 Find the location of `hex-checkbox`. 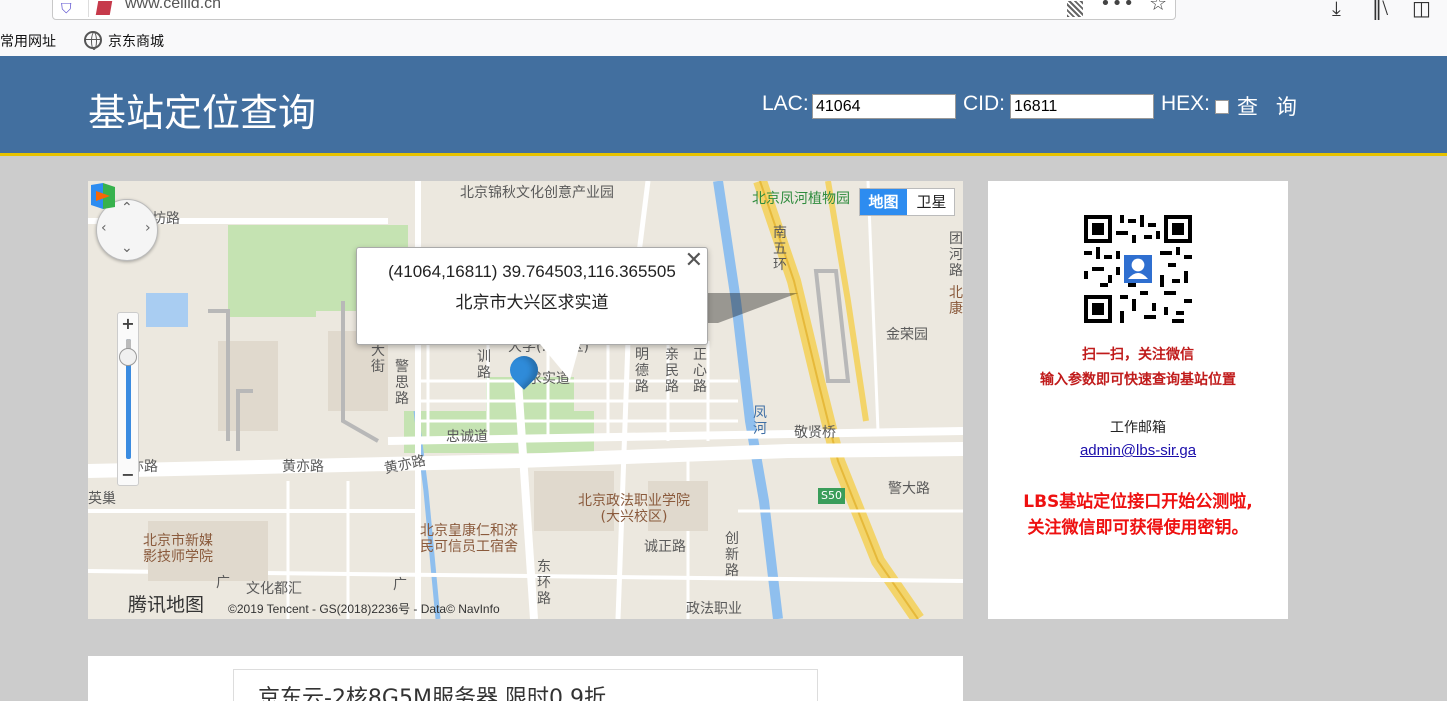

hex-checkbox is located at coordinates (1222, 107).